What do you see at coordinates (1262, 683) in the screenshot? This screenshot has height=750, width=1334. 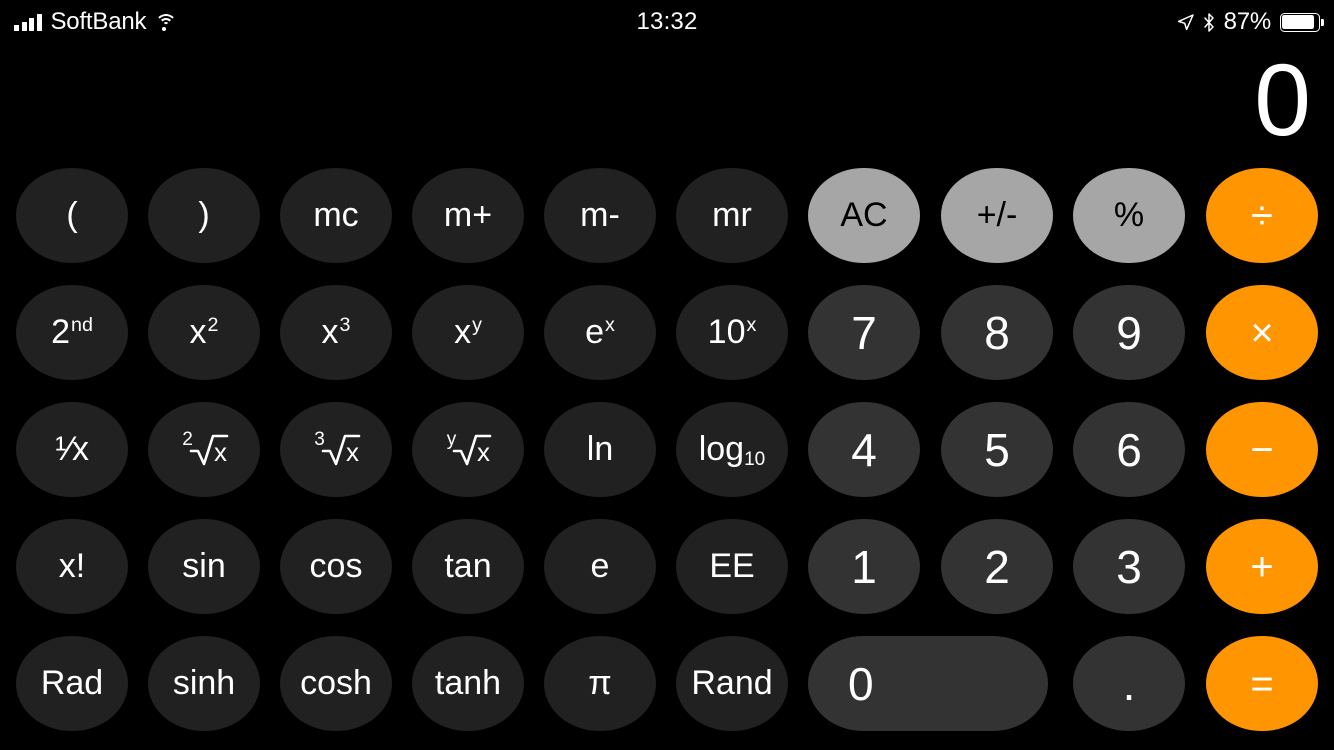 I see `key-equals: =` at bounding box center [1262, 683].